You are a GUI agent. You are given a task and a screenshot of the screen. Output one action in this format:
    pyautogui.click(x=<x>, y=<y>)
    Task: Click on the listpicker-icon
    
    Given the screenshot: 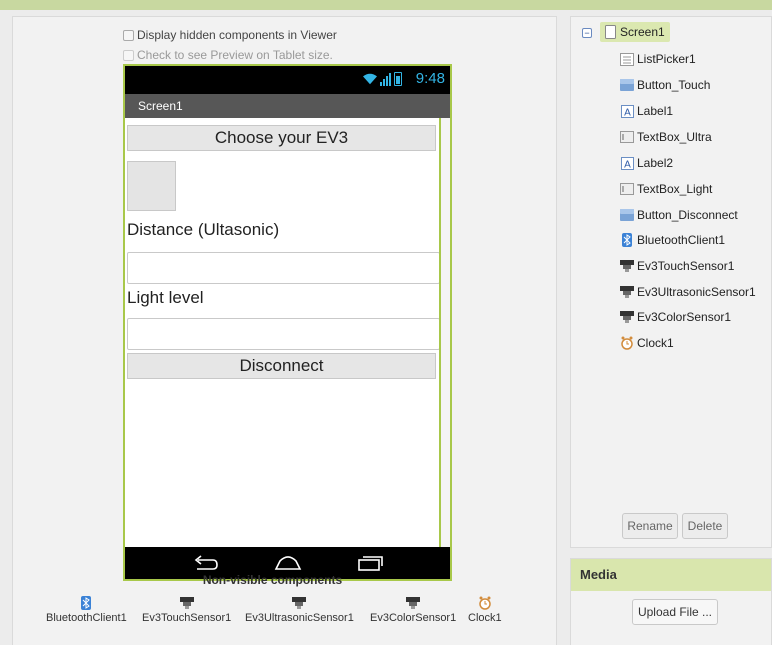 What is the action you would take?
    pyautogui.click(x=627, y=59)
    